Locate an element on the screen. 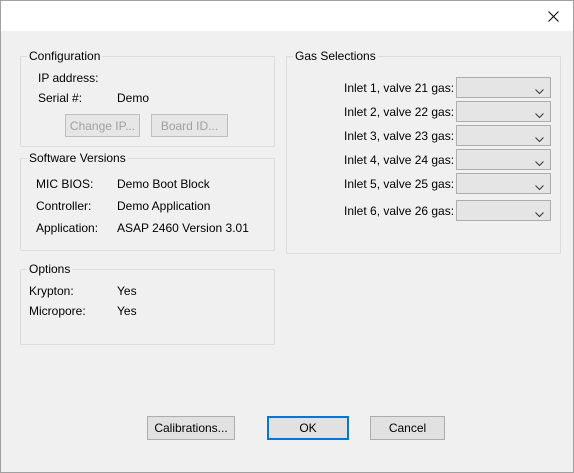 Image resolution: width=574 pixels, height=473 pixels. serial-label: Serial #: is located at coordinates (60, 98).